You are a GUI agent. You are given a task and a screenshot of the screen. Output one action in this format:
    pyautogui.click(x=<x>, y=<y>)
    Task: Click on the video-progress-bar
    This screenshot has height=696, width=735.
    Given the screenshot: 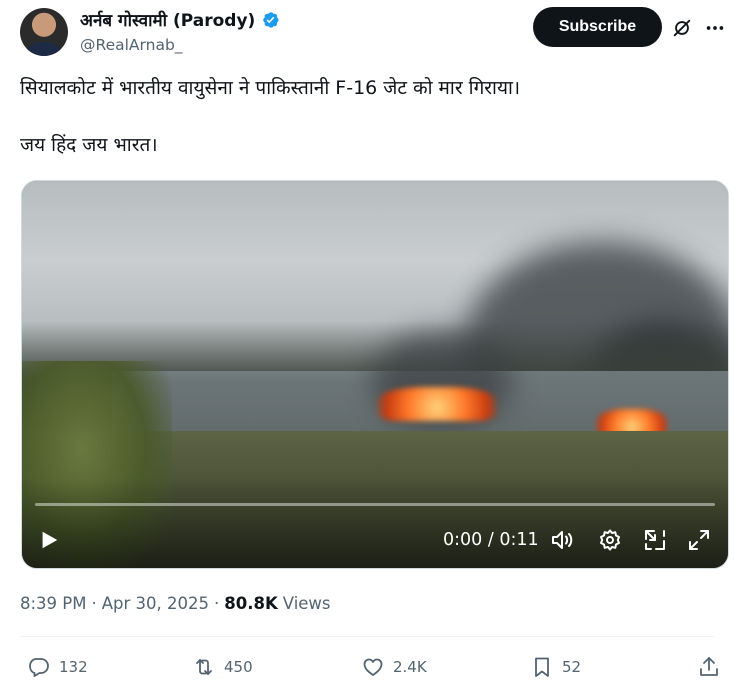 What is the action you would take?
    pyautogui.click(x=375, y=504)
    